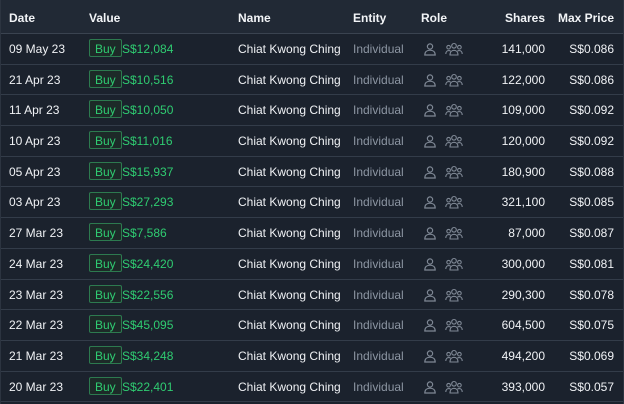 The image size is (624, 404). What do you see at coordinates (591, 202) in the screenshot?
I see `max-price: S$0.085` at bounding box center [591, 202].